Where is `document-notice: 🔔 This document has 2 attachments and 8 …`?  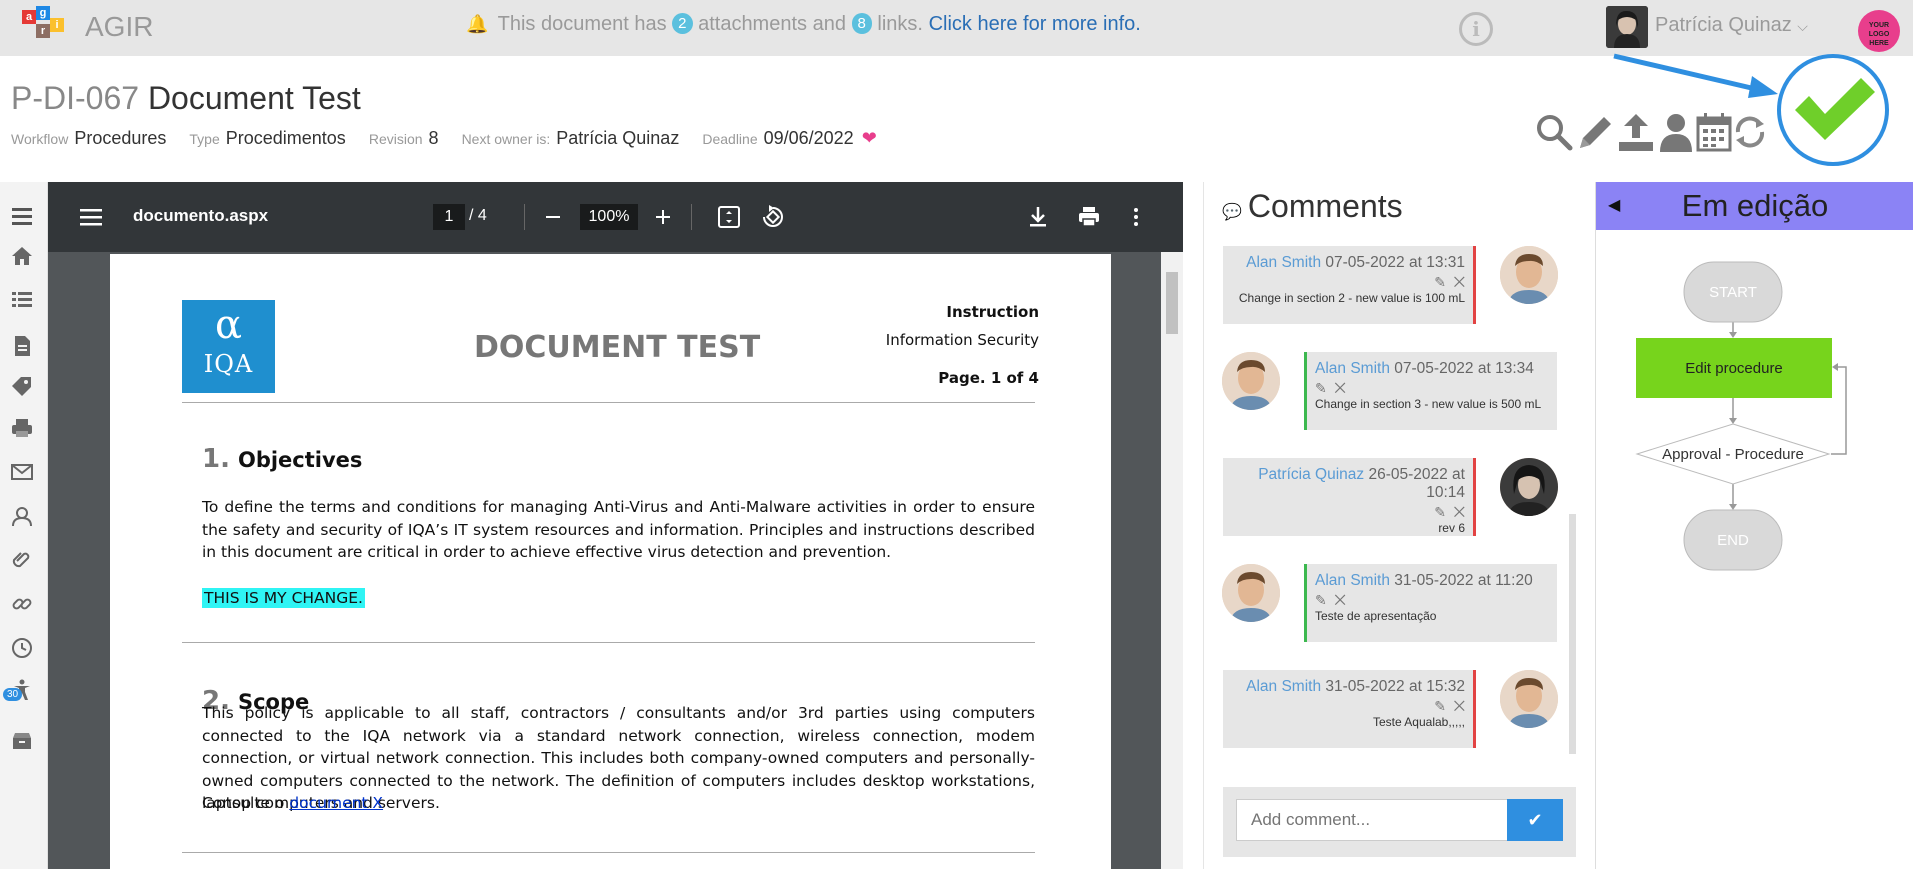
document-notice: 🔔 This document has 2 attachments and 8 … is located at coordinates (803, 24).